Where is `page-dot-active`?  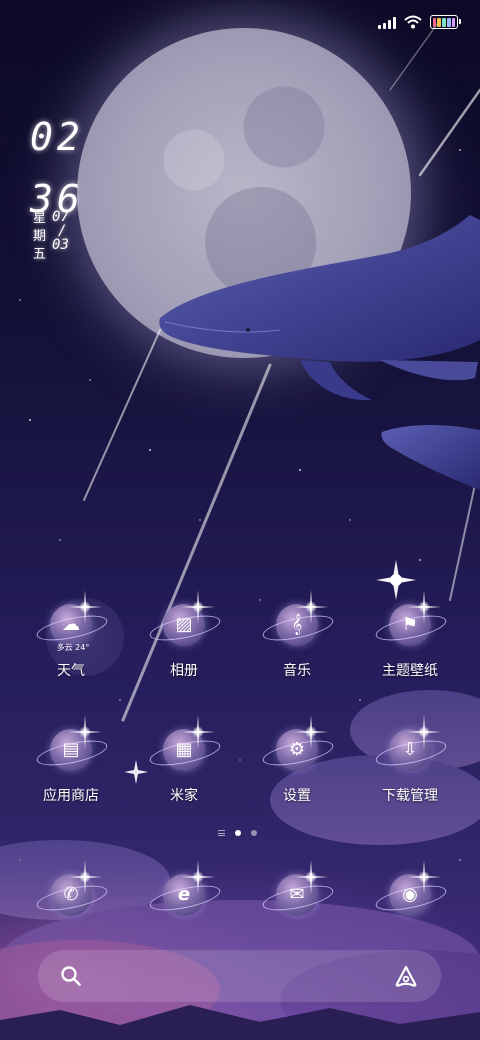 page-dot-active is located at coordinates (238, 833).